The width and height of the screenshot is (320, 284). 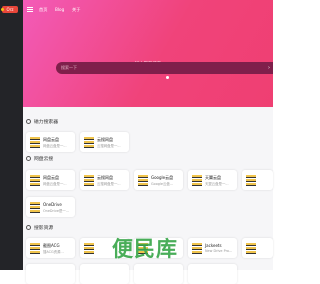 I want to click on search-placeholder: 搜索一下, so click(x=69, y=67).